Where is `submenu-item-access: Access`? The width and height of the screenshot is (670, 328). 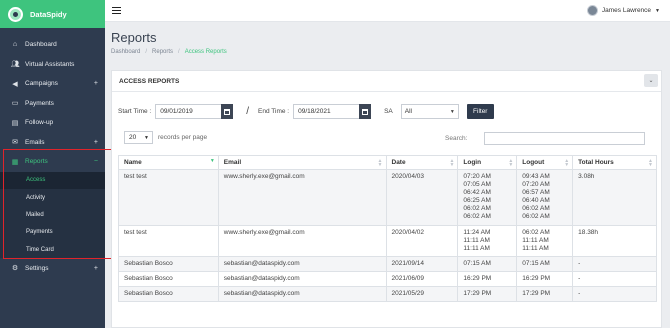 submenu-item-access: Access is located at coordinates (52, 180).